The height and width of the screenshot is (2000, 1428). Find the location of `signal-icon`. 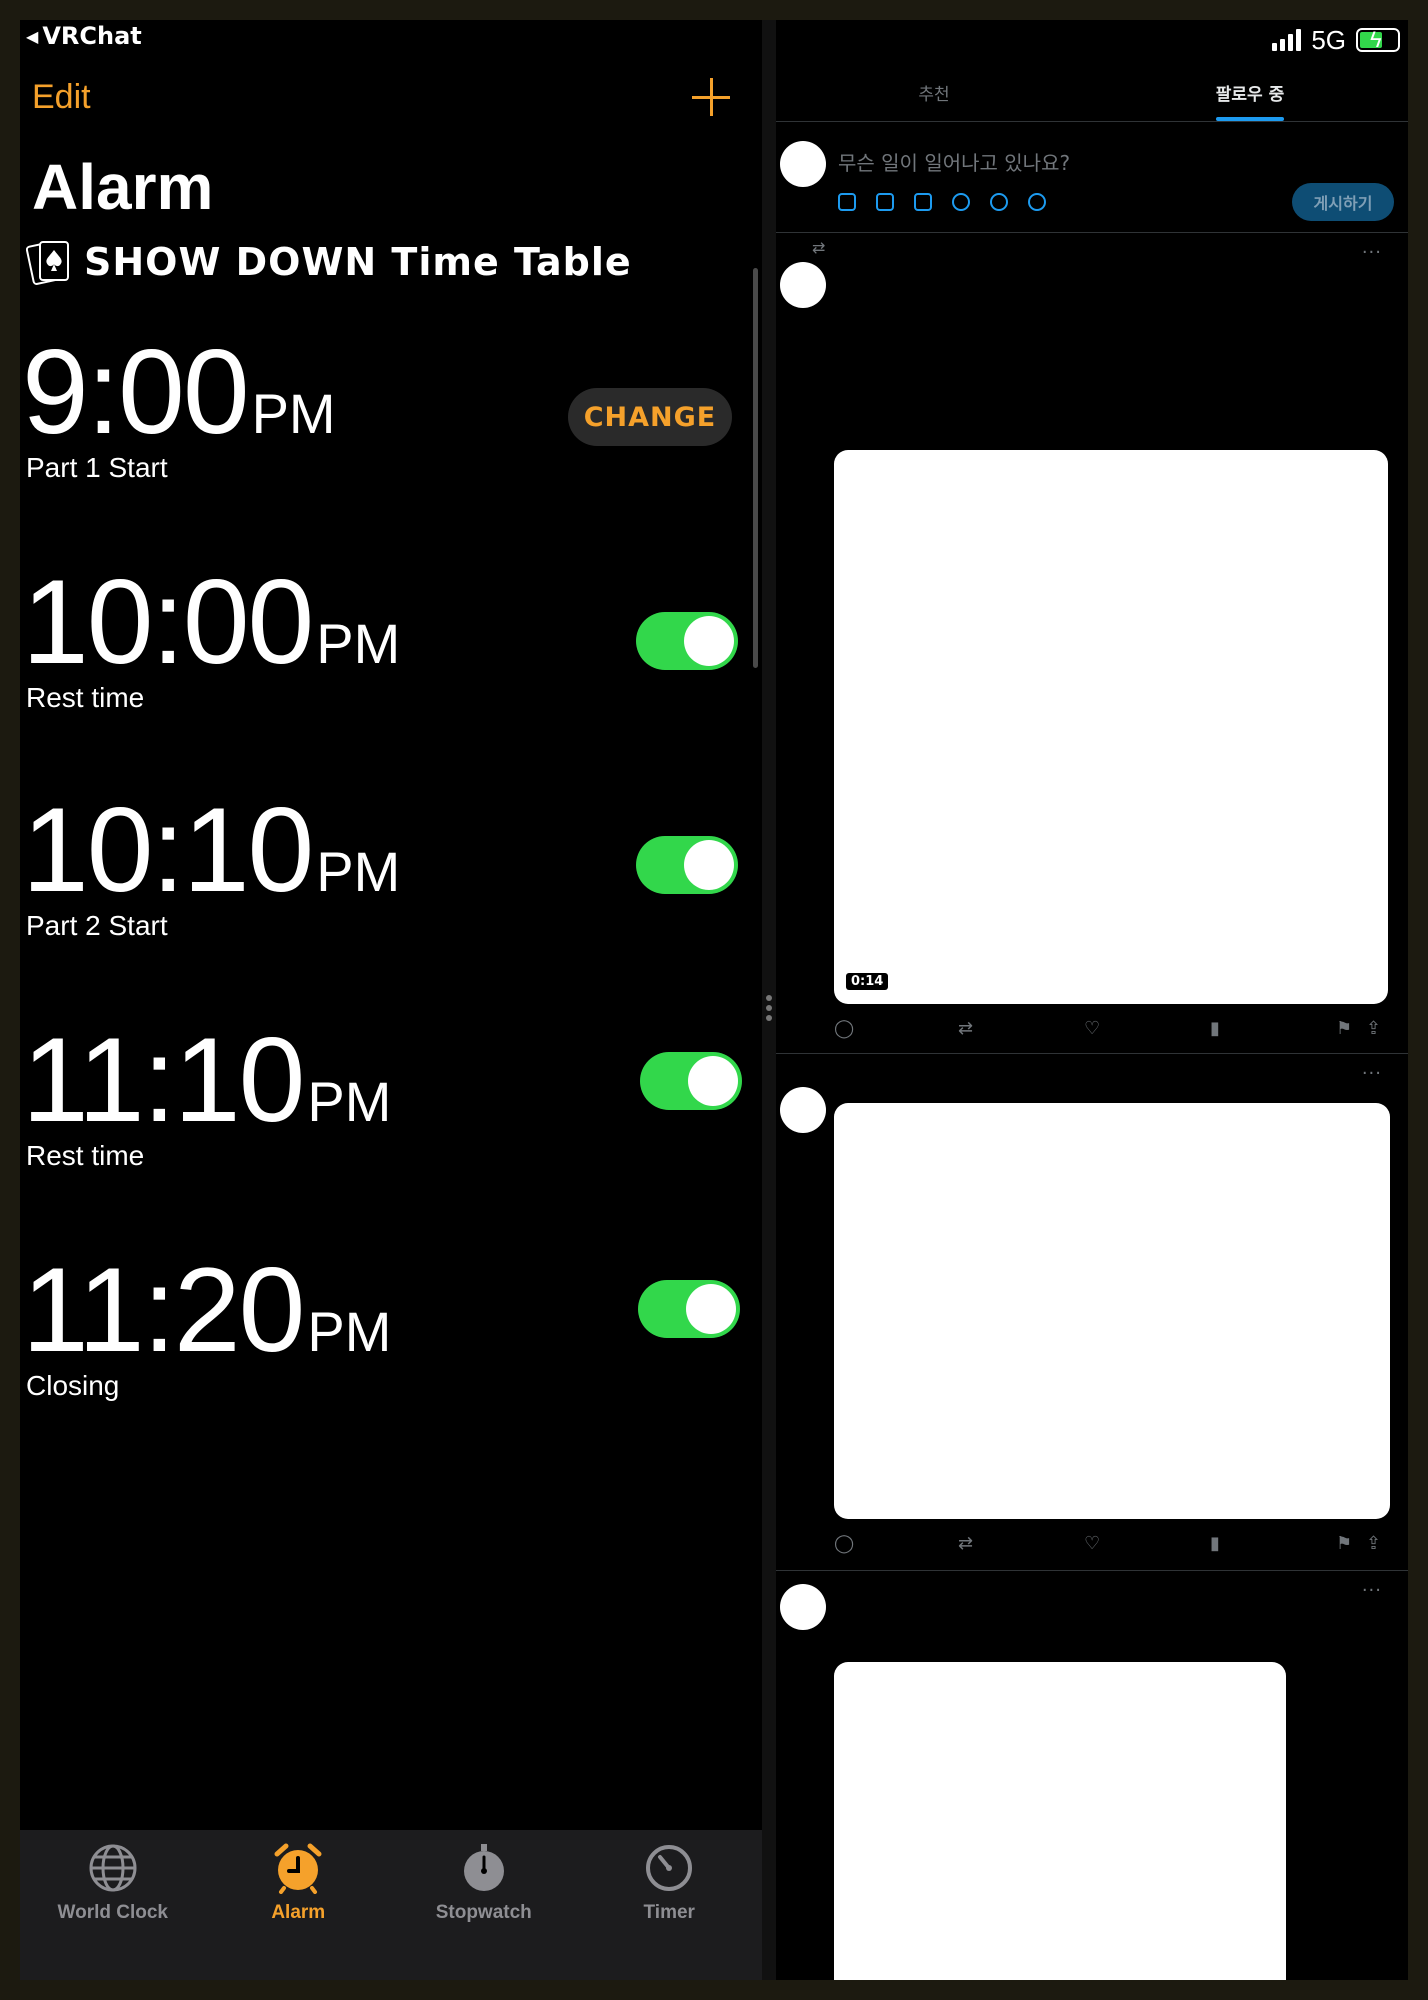

signal-icon is located at coordinates (1287, 40).